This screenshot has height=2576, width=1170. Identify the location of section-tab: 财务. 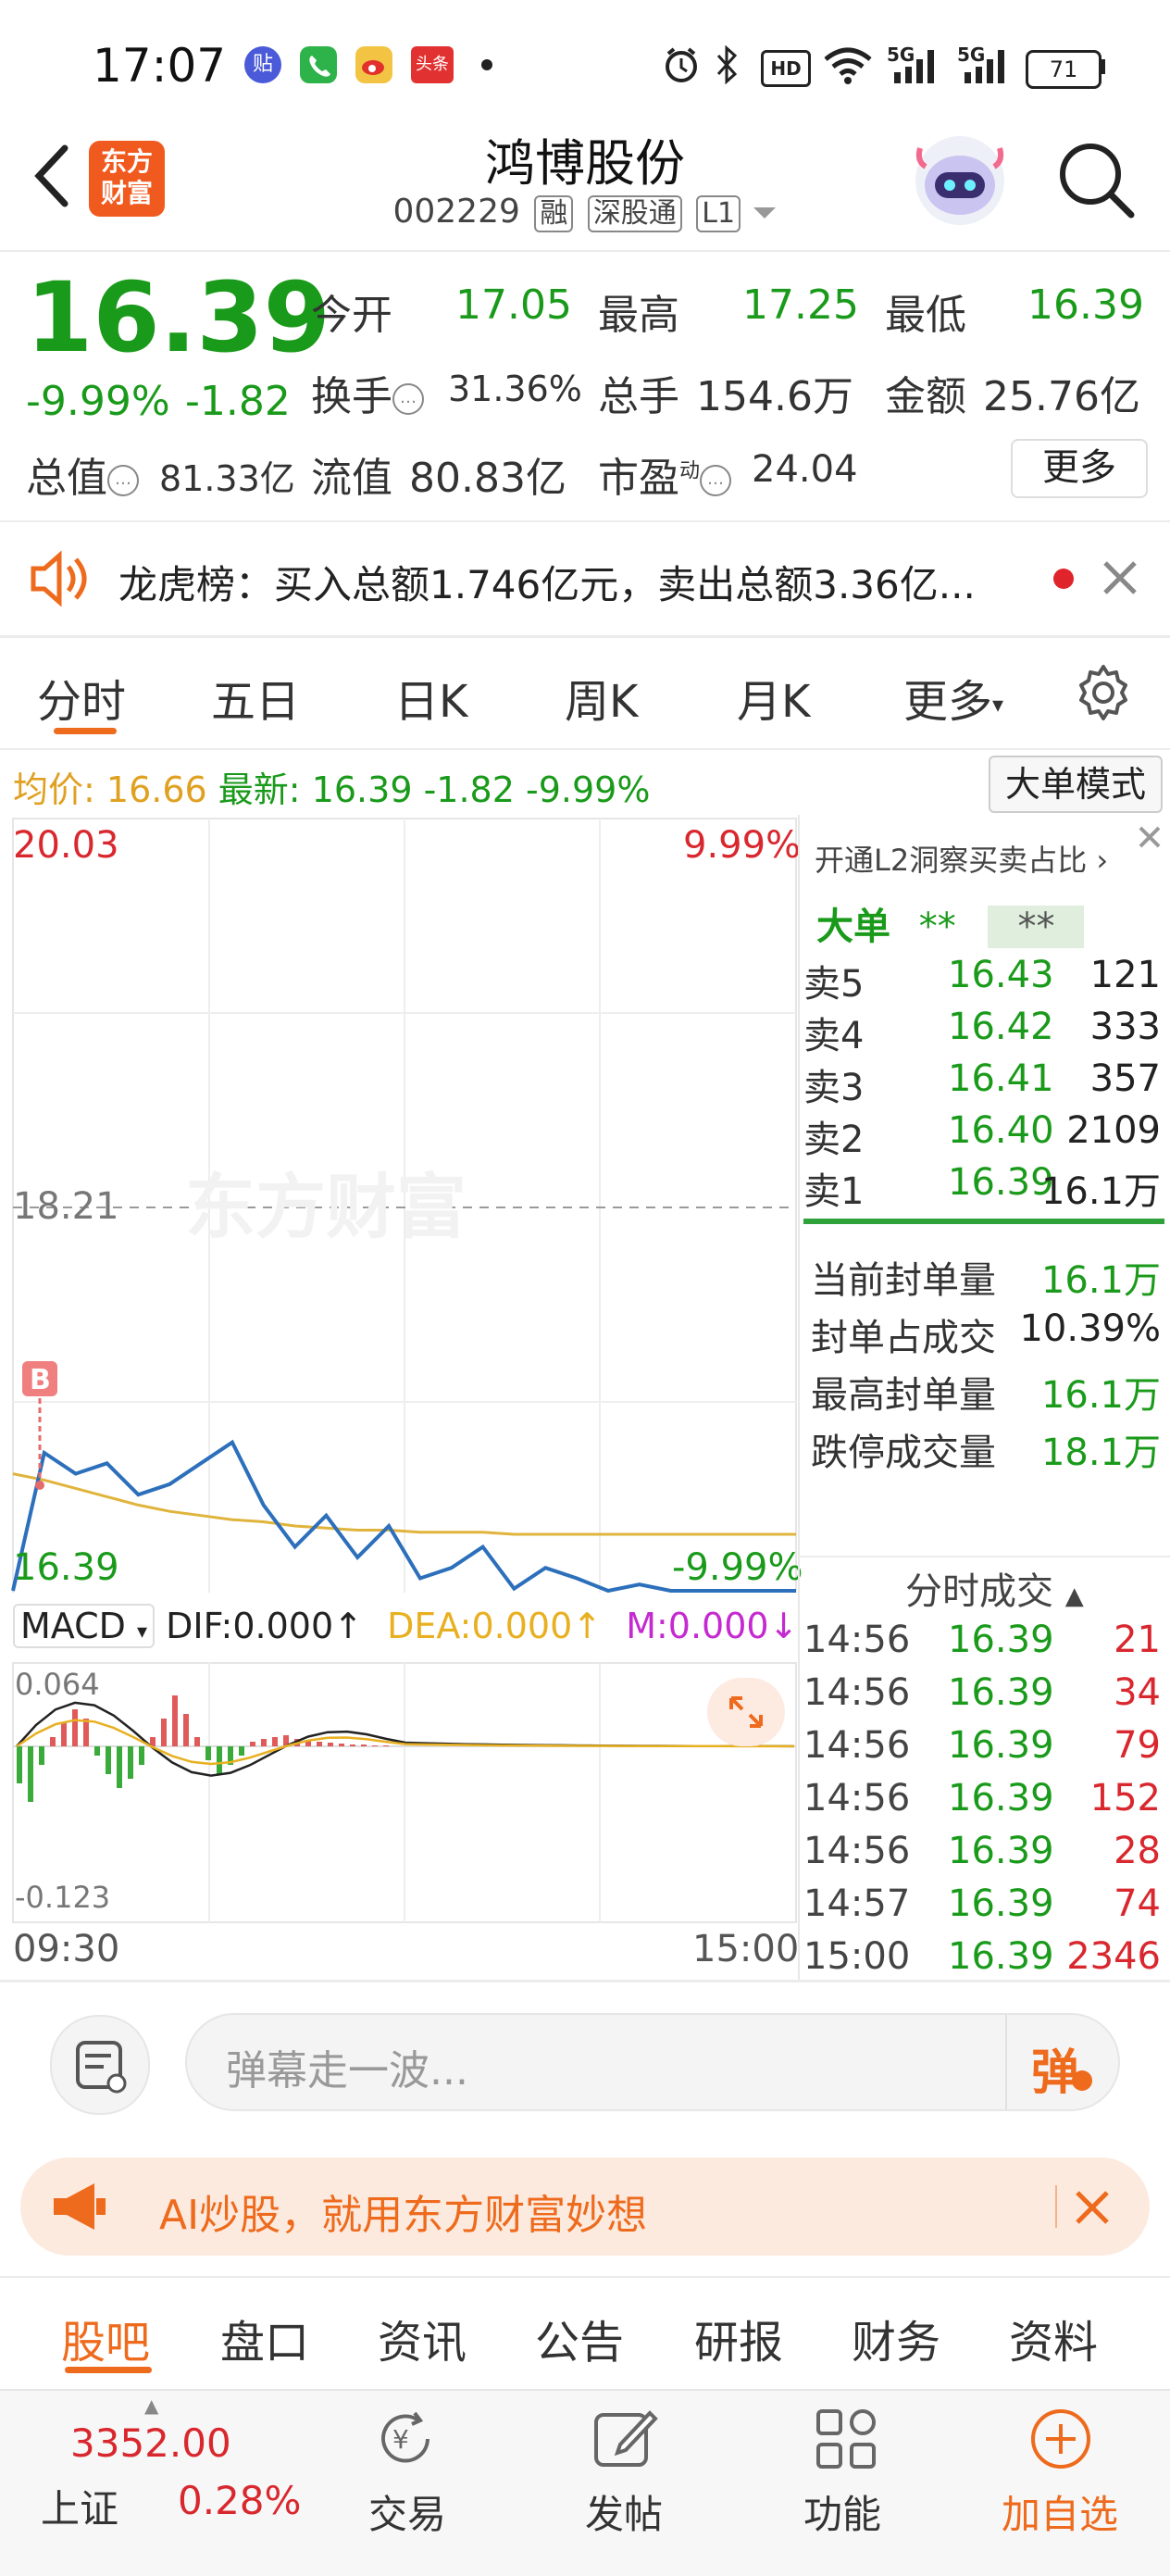
(896, 2338).